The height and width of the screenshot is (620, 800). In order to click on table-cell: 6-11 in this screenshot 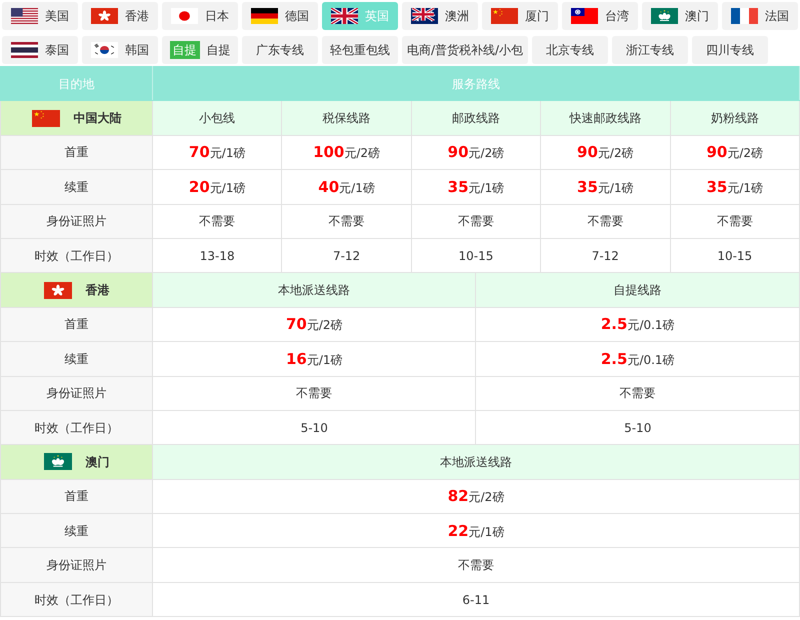, I will do `click(476, 599)`.